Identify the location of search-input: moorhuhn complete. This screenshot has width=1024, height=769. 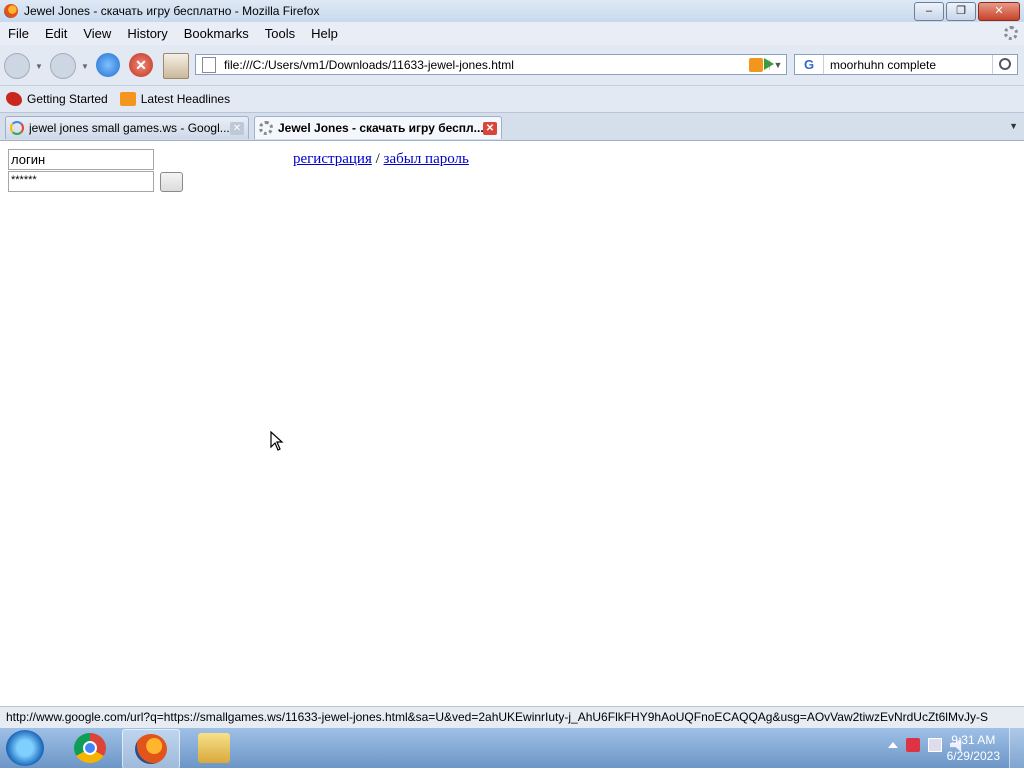
(908, 65).